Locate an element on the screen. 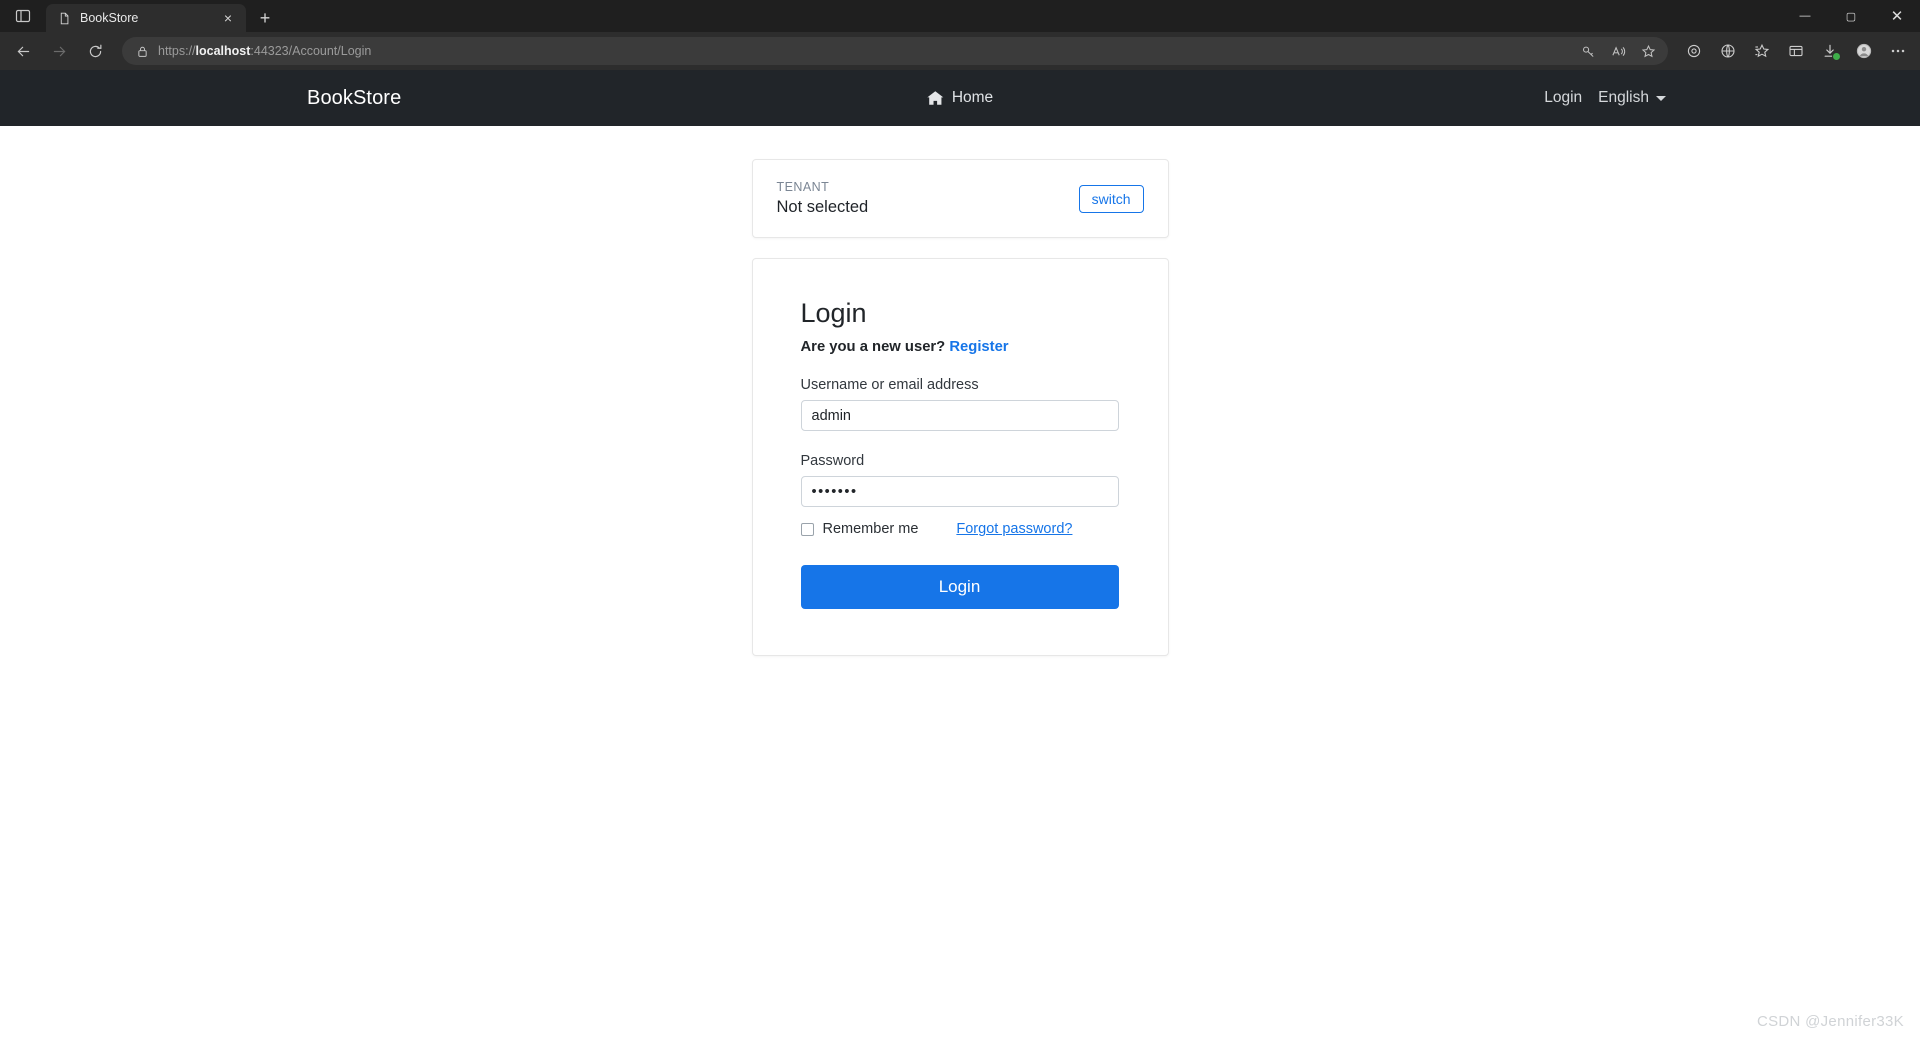 The height and width of the screenshot is (1040, 1920). tenant-card: TENANT Not selected switch is located at coordinates (960, 198).